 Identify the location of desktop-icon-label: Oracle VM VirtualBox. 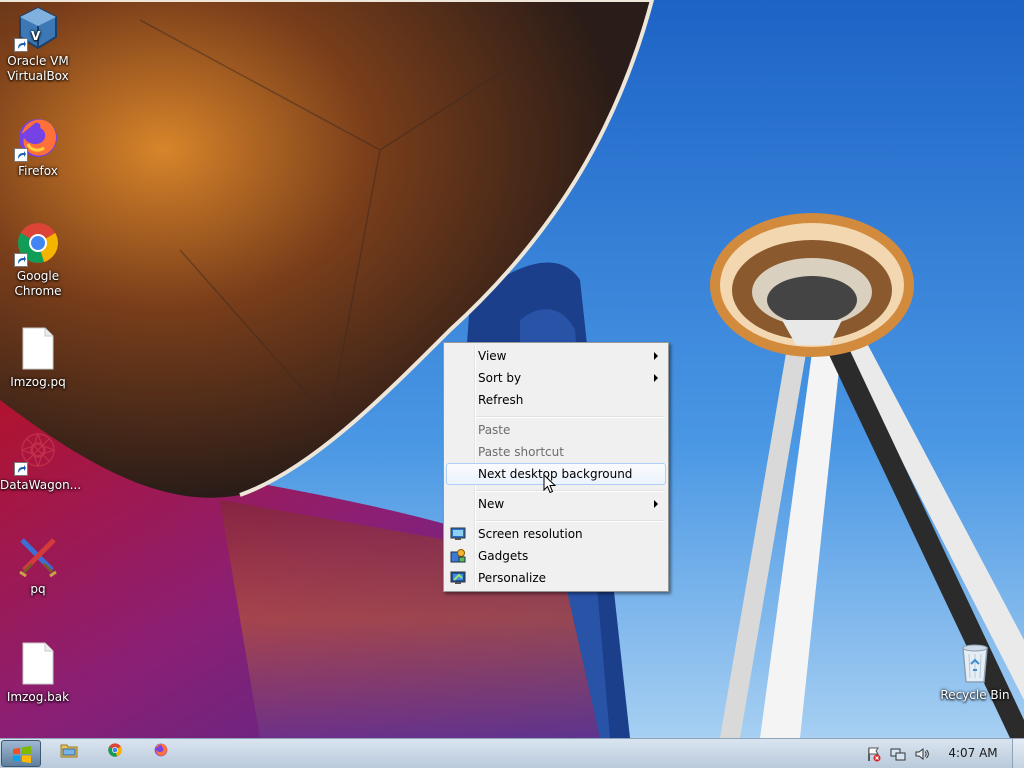
(38, 68).